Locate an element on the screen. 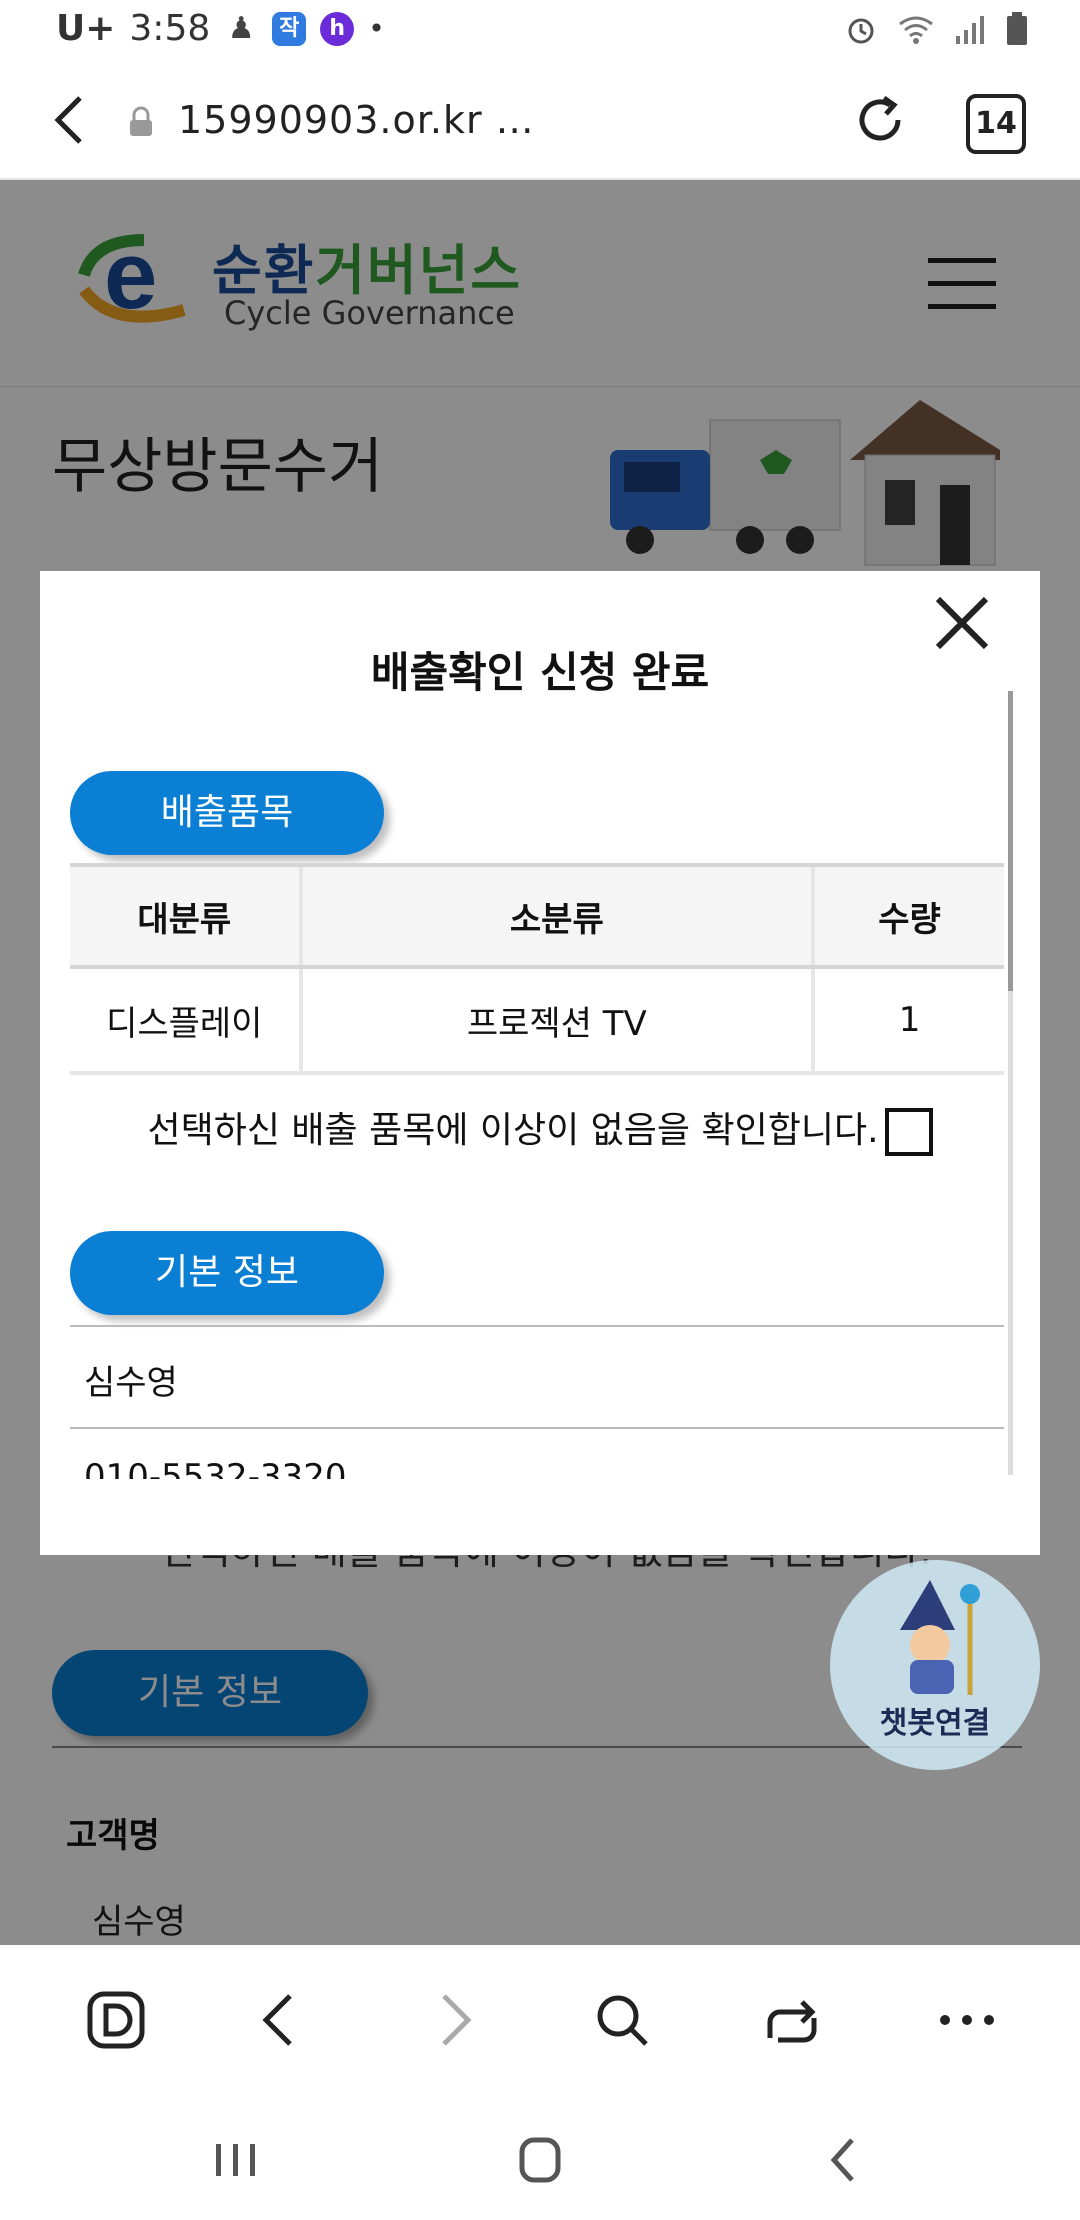 This screenshot has width=1080, height=2220. confirm-checkbox is located at coordinates (908, 1132).